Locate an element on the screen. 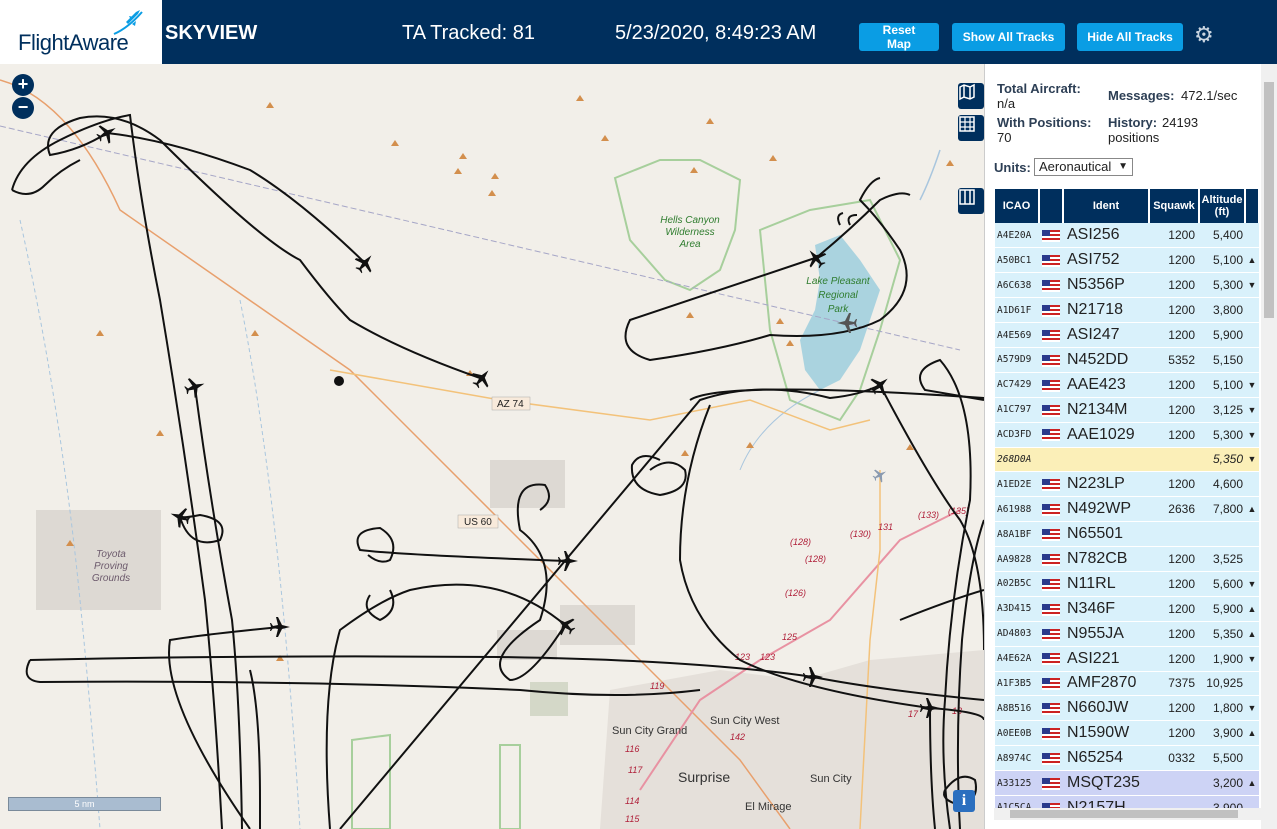  column-header-altitude: Altitude (ft) is located at coordinates (1222, 206).